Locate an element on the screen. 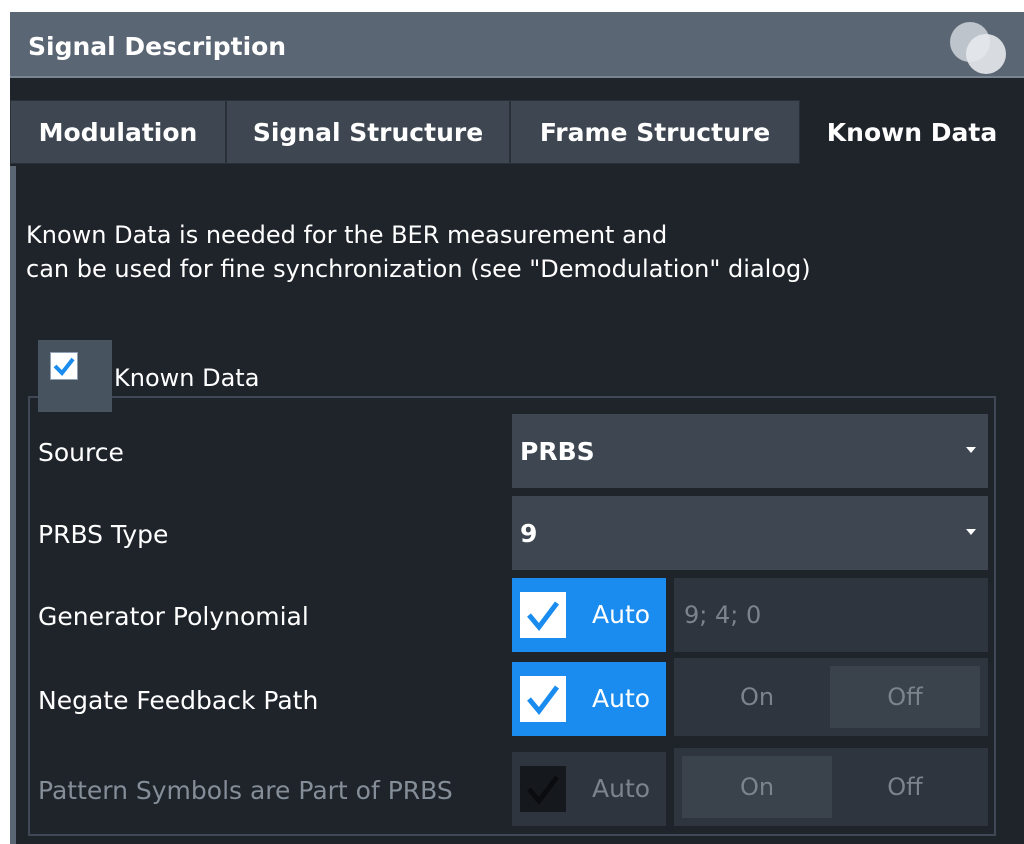 The width and height of the screenshot is (1024, 844). prbs-type-label: PRBS Type is located at coordinates (103, 534).